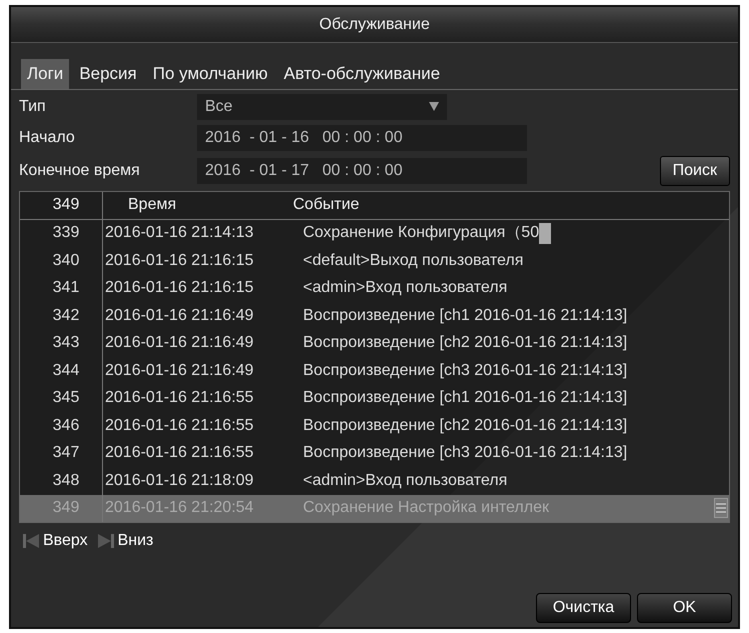 The height and width of the screenshot is (633, 749). Describe the element at coordinates (426, 507) in the screenshot. I see `table-cell: Сохранение Настройка интеллек` at that location.